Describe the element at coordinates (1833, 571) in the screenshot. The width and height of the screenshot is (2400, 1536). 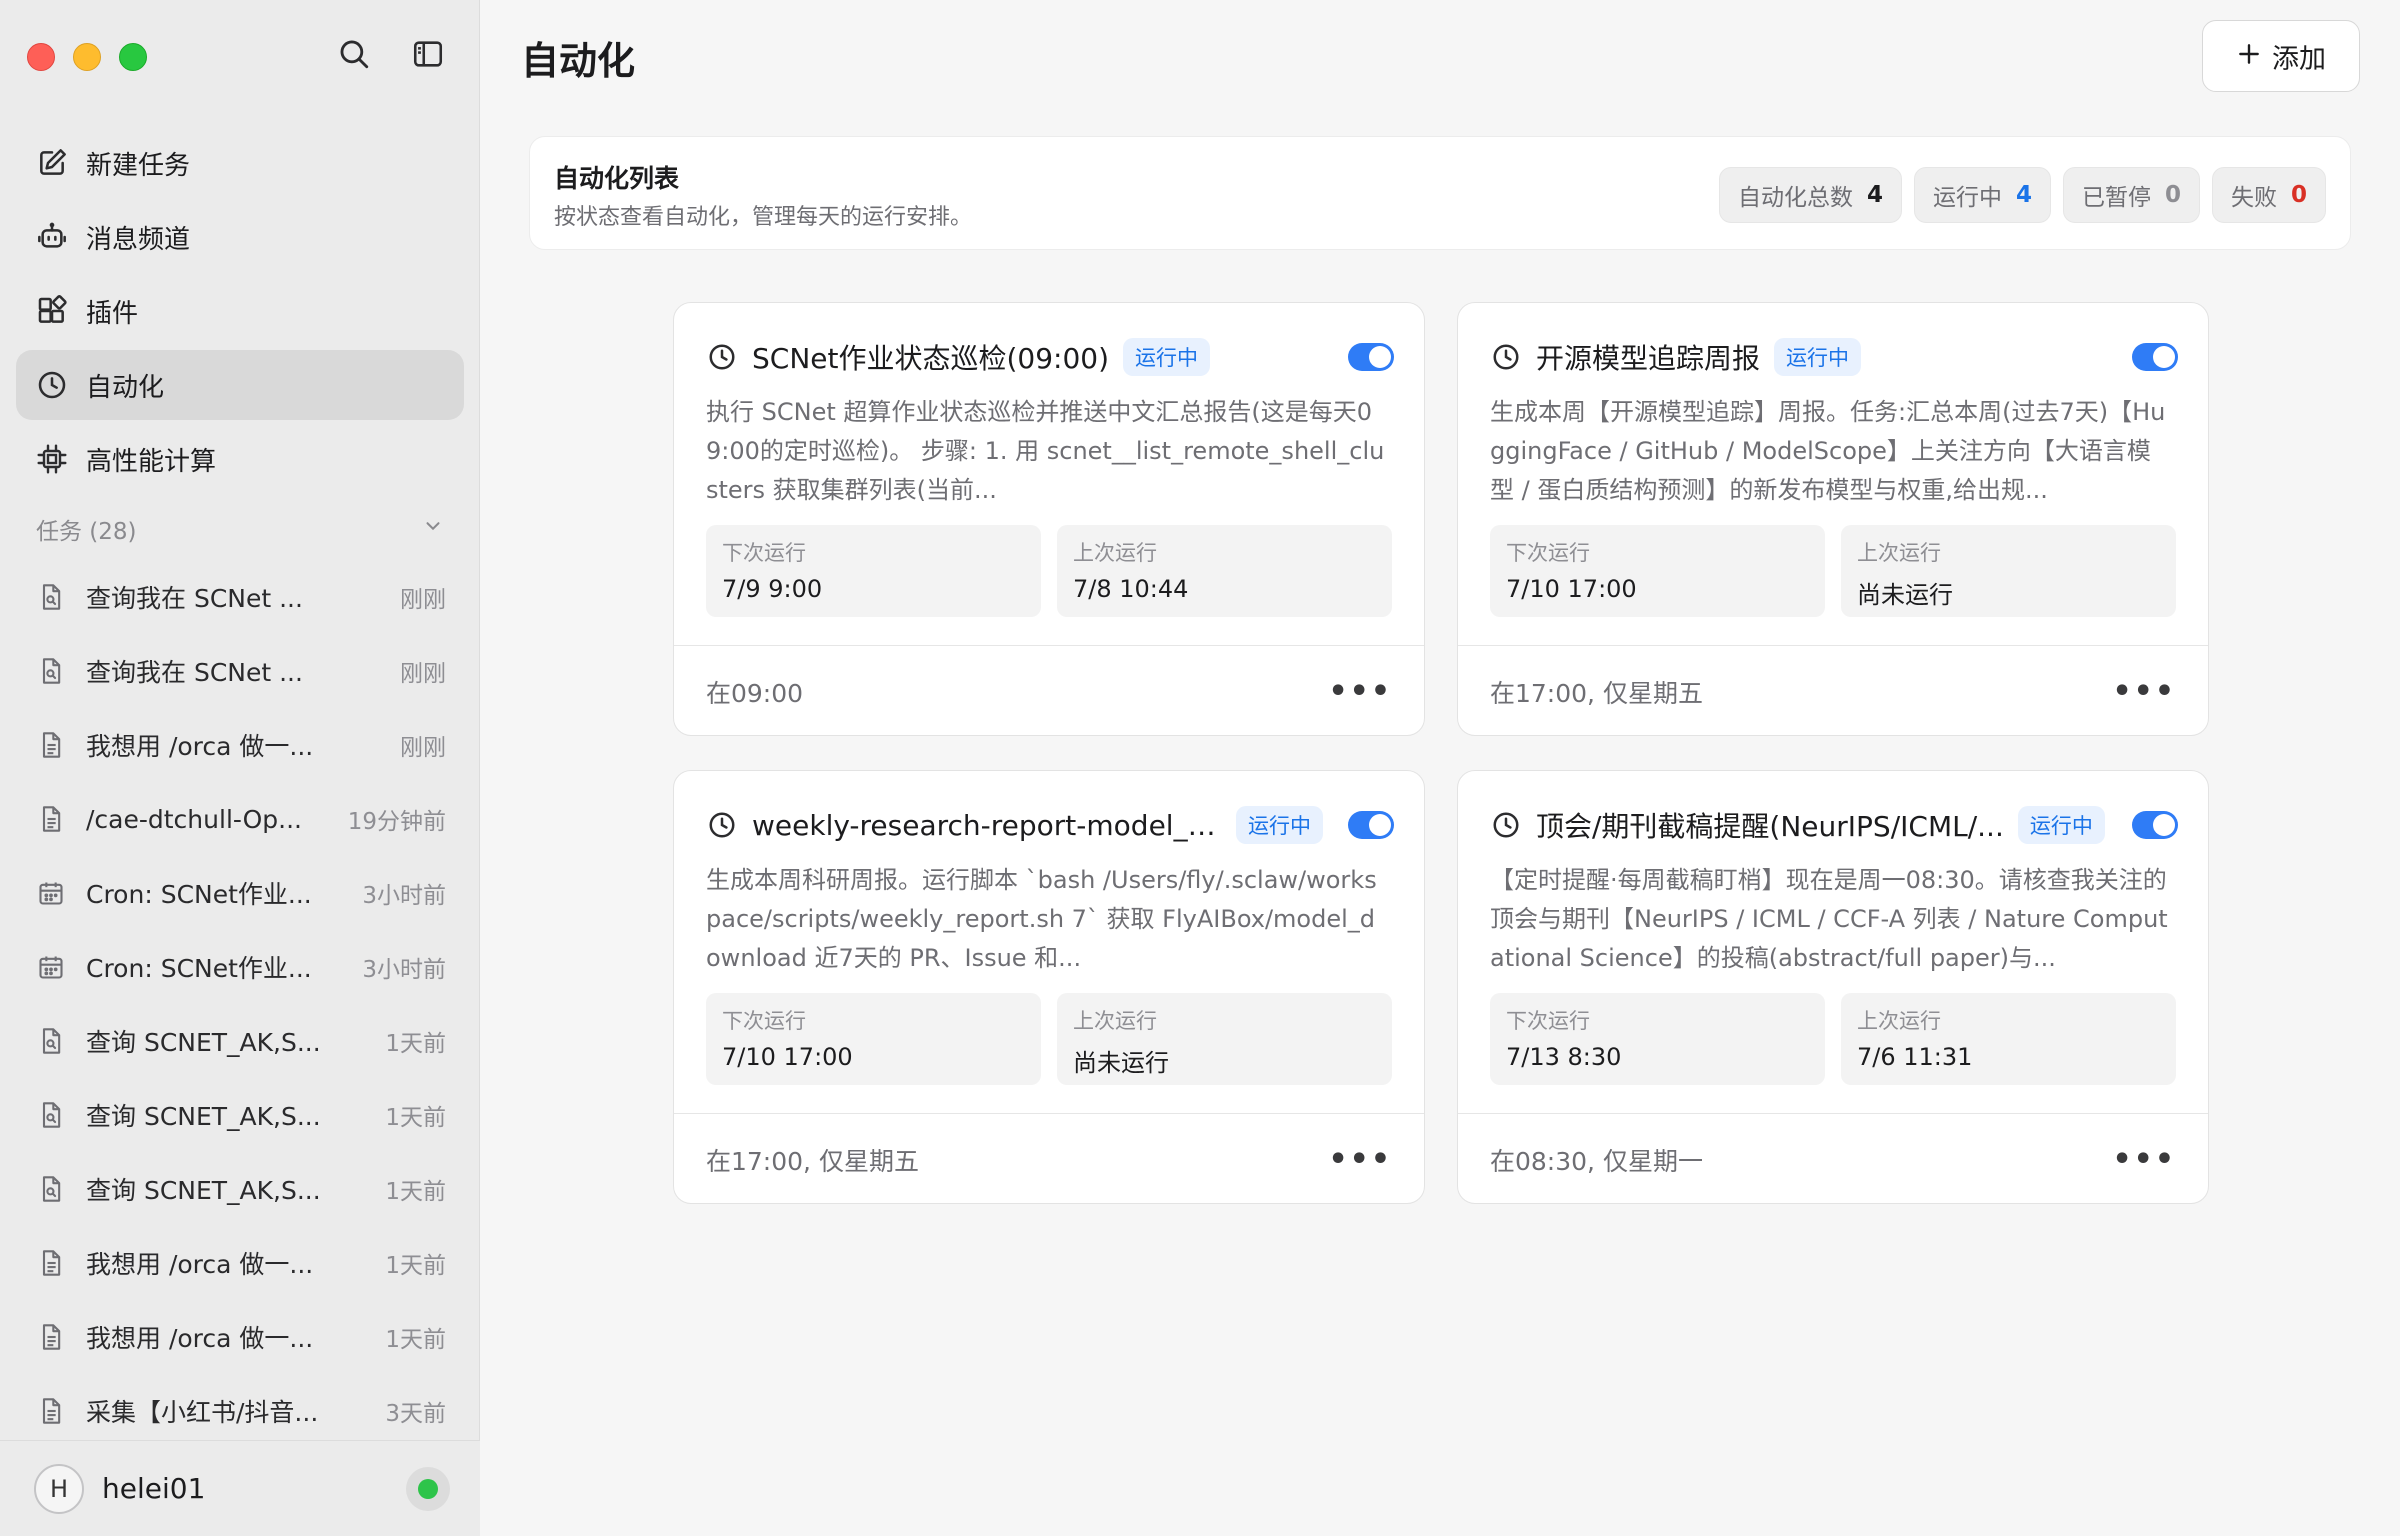
I see `run-info: 下次运行 7/10 17:00 上次运行 尚未运行` at that location.